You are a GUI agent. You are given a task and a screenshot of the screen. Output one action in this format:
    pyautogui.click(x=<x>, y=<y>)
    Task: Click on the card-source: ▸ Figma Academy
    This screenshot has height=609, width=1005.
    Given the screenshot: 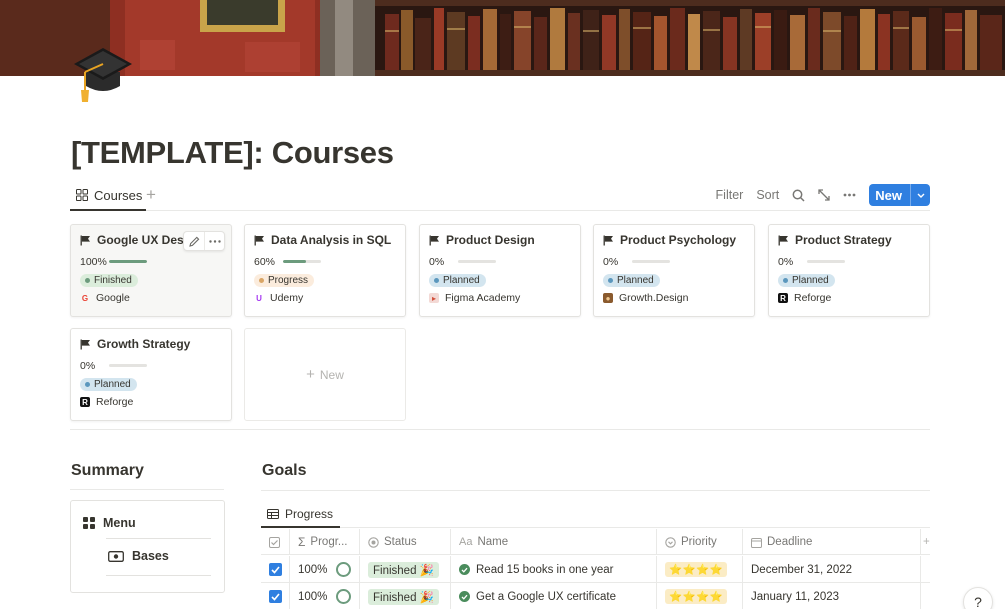 What is the action you would take?
    pyautogui.click(x=474, y=298)
    